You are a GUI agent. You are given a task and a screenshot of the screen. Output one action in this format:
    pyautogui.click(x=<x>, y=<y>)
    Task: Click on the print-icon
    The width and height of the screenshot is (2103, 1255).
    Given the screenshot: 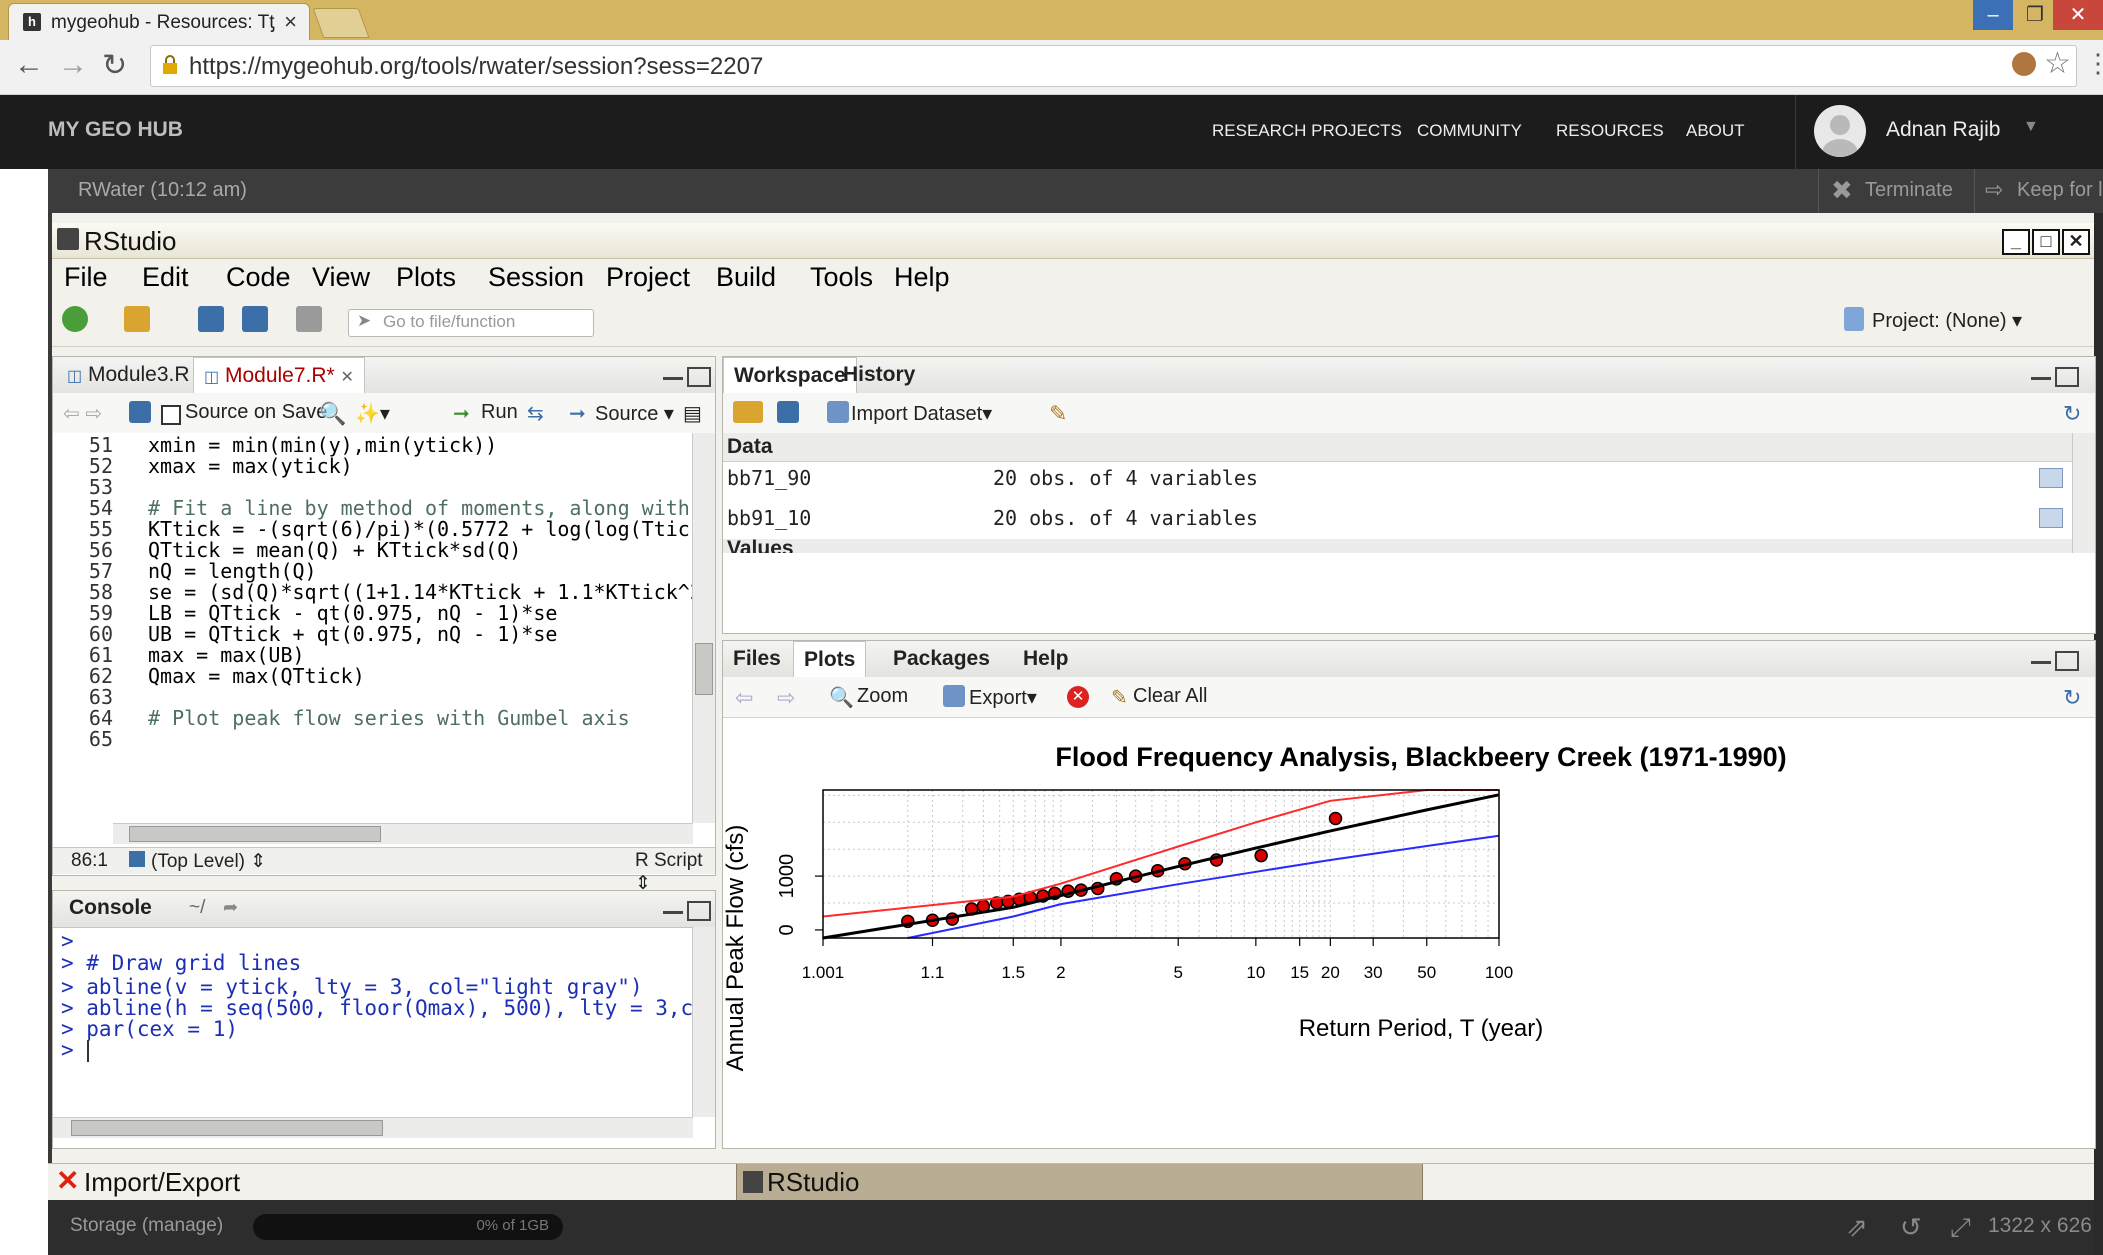 What is the action you would take?
    pyautogui.click(x=309, y=319)
    